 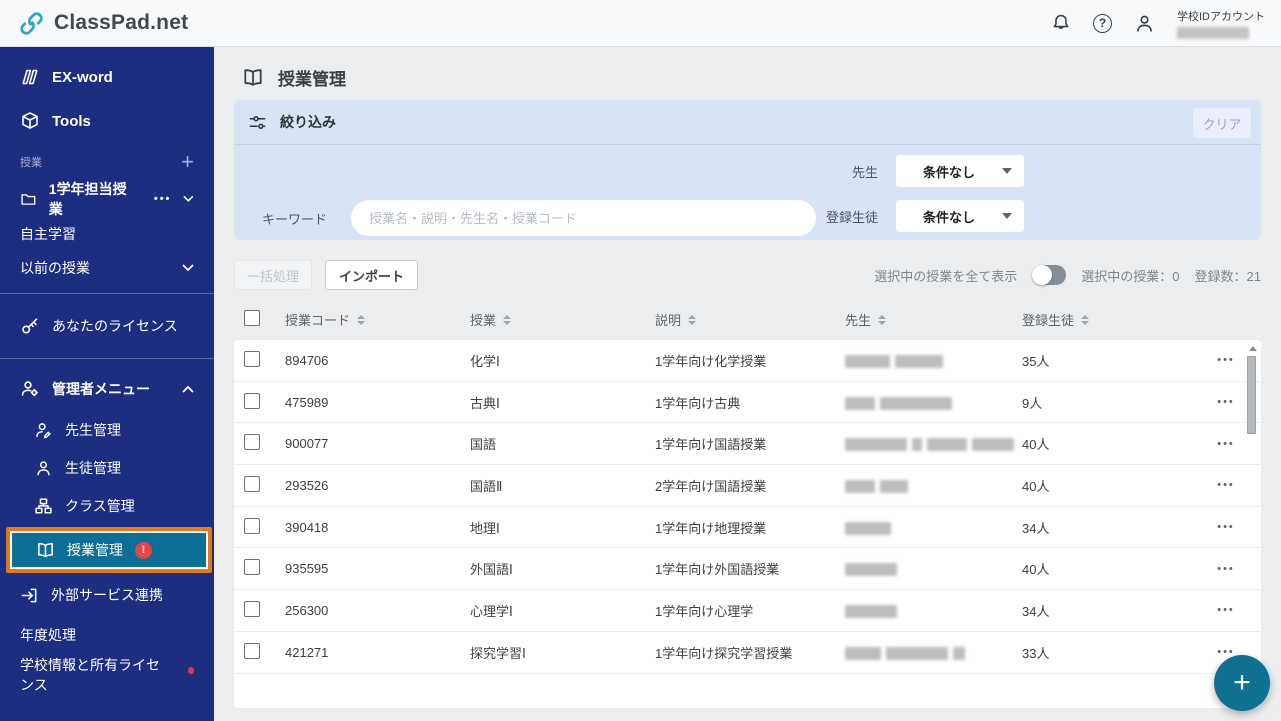 I want to click on notification-bell-icon, so click(x=1061, y=23).